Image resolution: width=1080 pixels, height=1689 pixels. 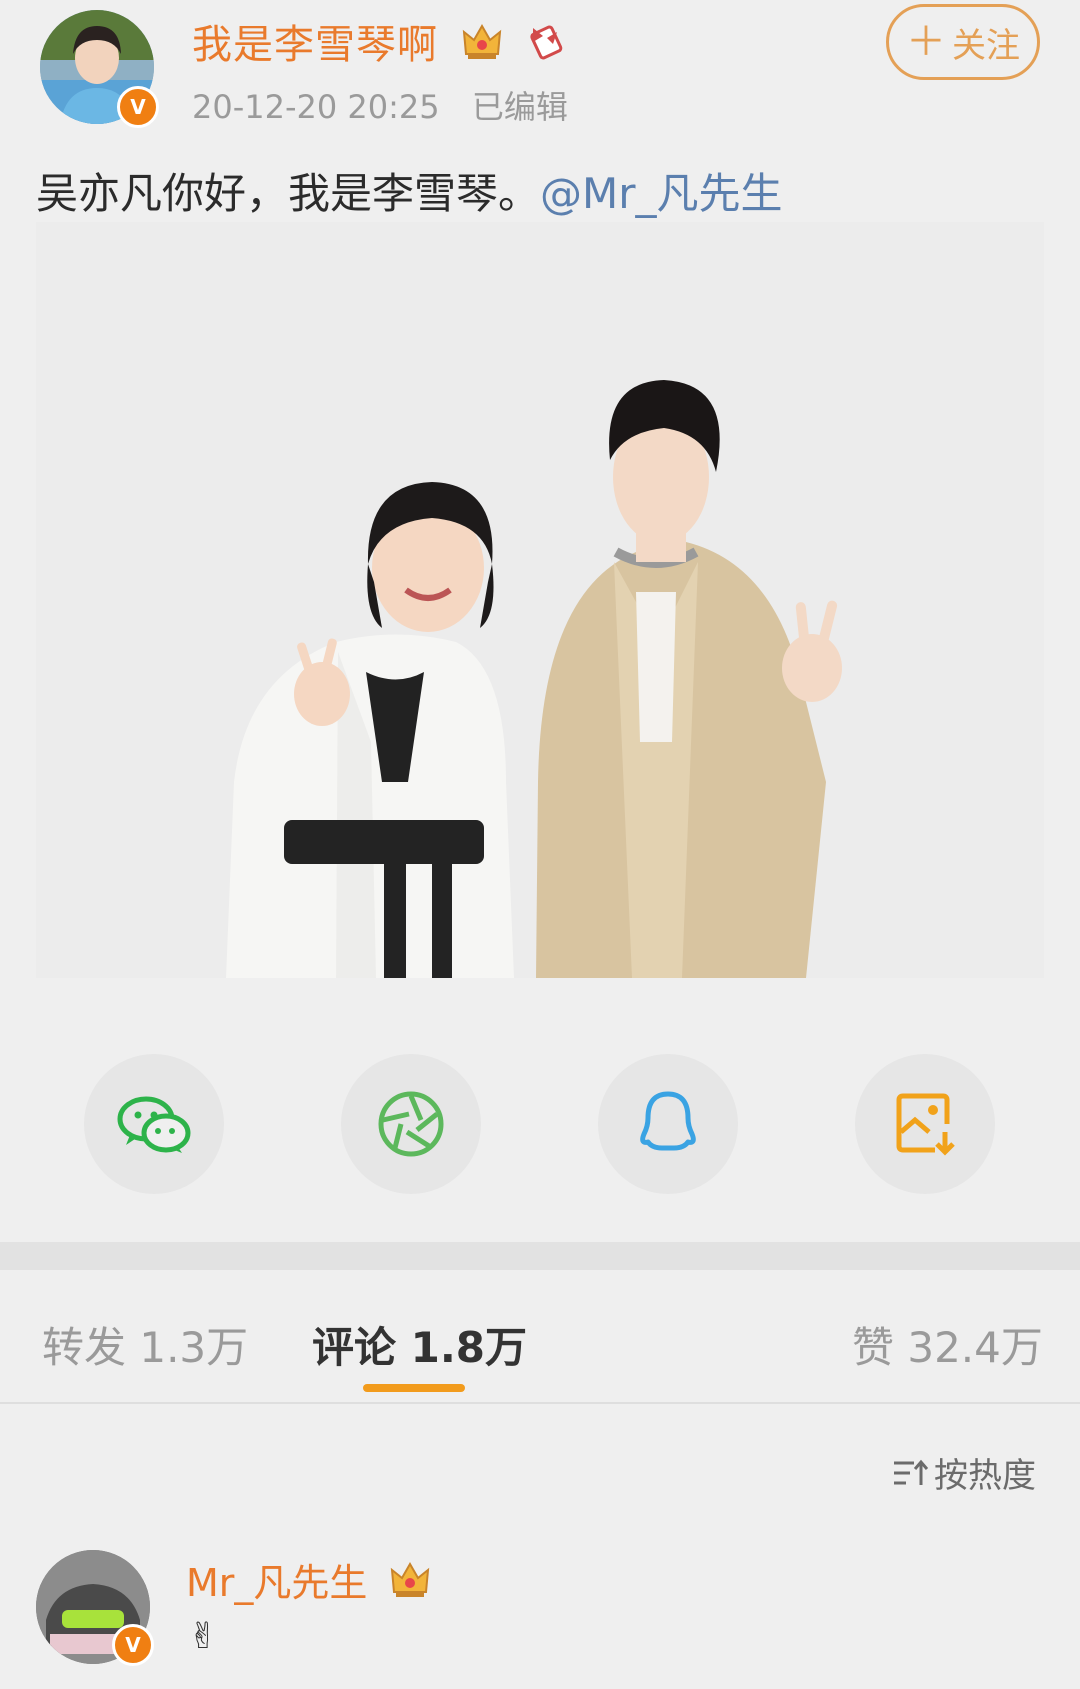 I want to click on comment-text: ✌, so click(x=203, y=1636).